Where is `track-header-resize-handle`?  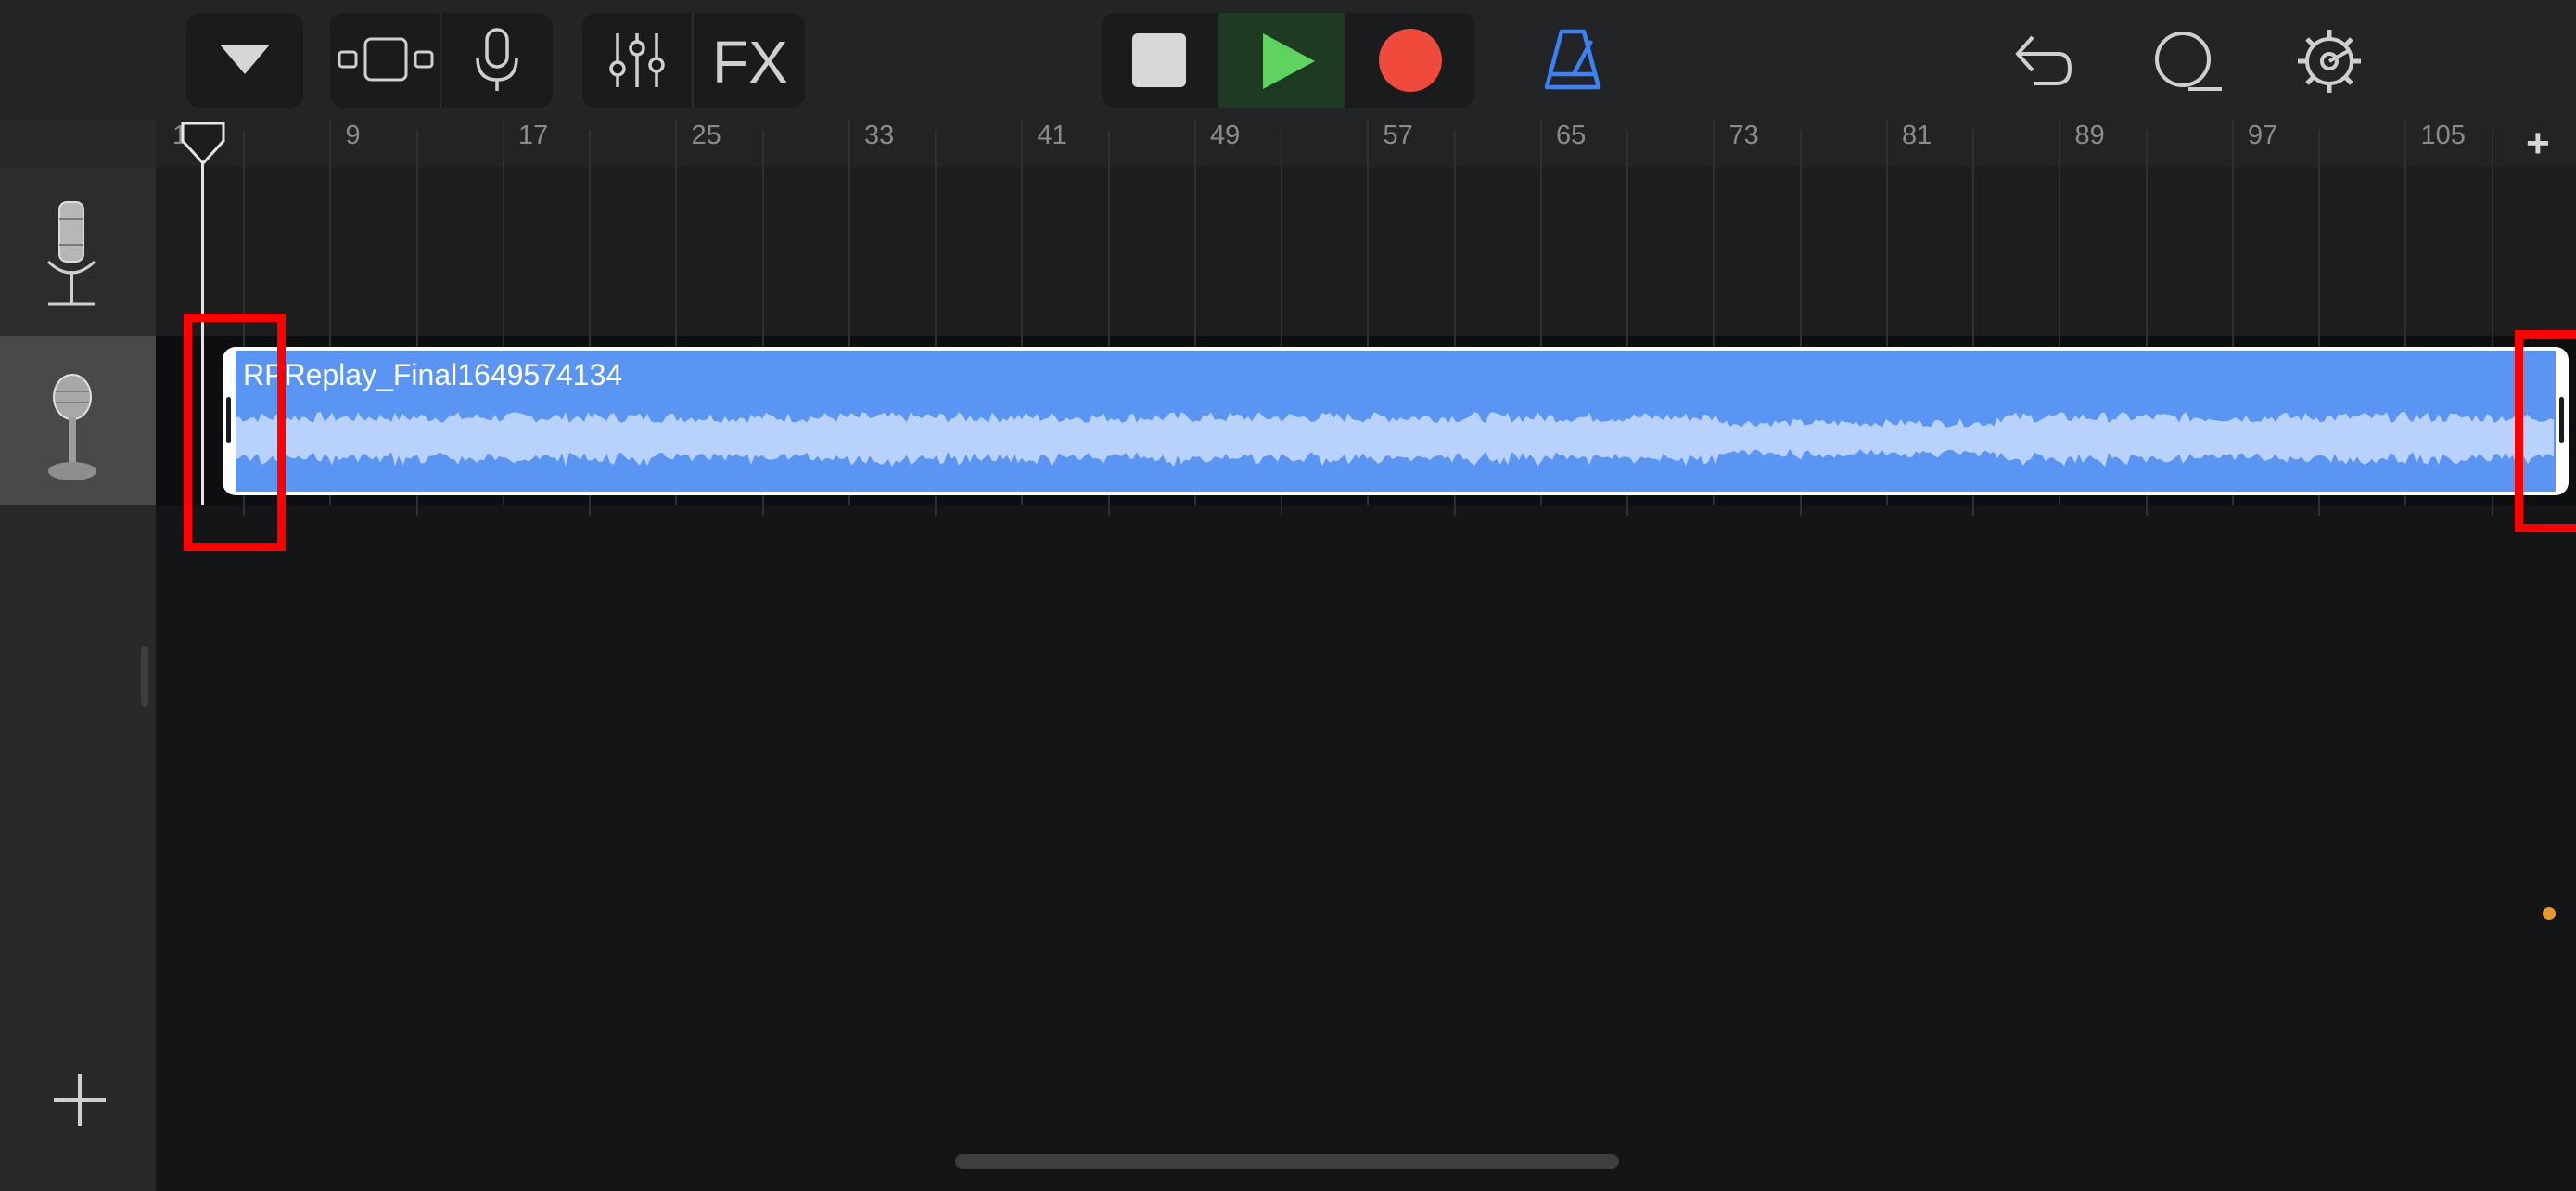
track-header-resize-handle is located at coordinates (145, 676).